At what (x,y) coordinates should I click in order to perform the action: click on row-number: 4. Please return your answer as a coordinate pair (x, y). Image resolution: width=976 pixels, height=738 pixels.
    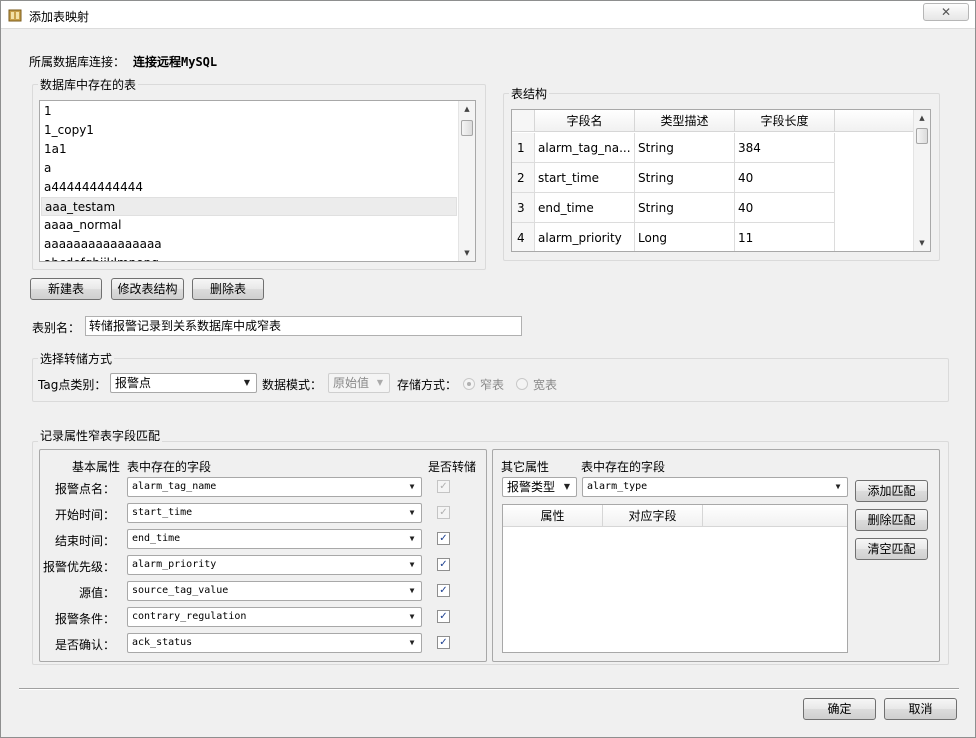
    Looking at the image, I should click on (523, 237).